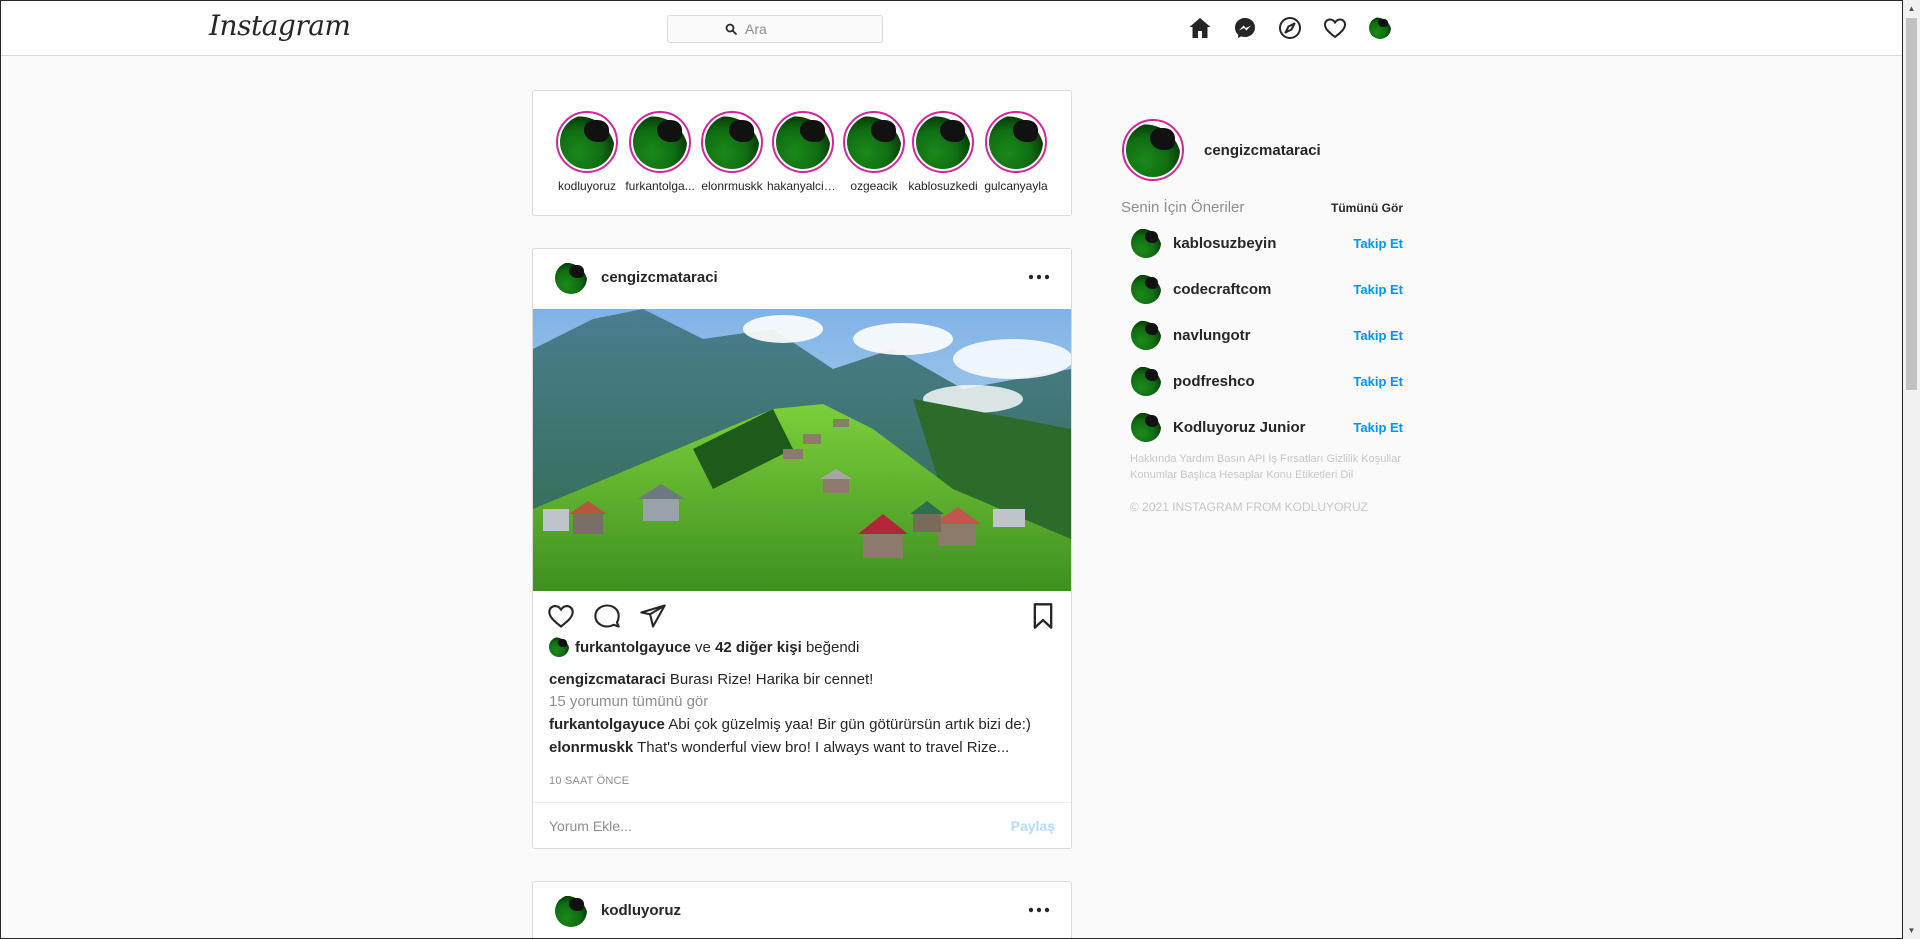 This screenshot has height=939, width=1920. What do you see at coordinates (785, 29) in the screenshot?
I see `search-input` at bounding box center [785, 29].